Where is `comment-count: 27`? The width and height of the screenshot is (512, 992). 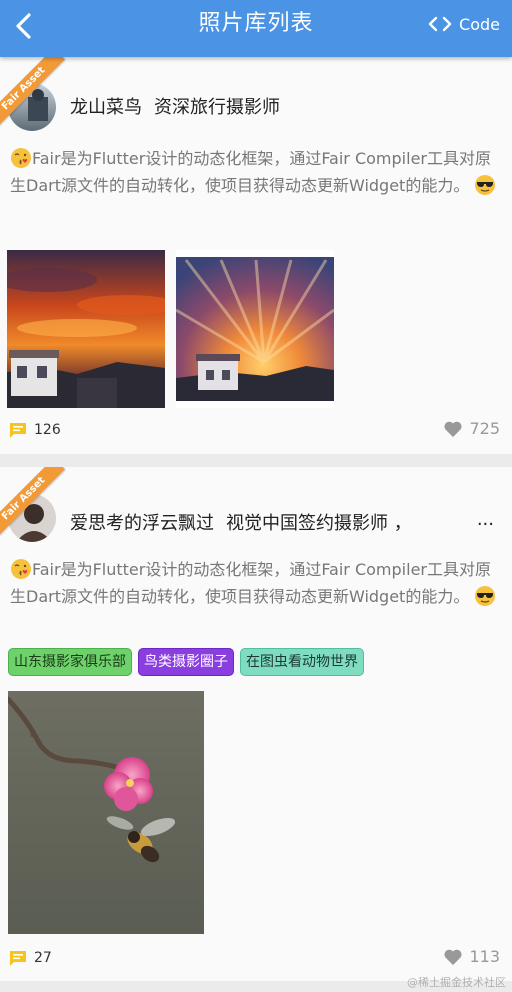
comment-count: 27 is located at coordinates (30, 958).